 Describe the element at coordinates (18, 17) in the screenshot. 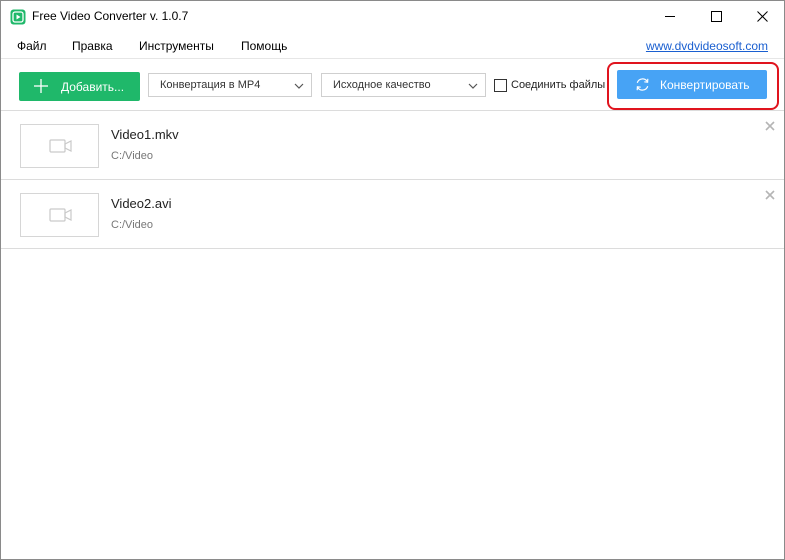

I see `app-logo-icon` at that location.